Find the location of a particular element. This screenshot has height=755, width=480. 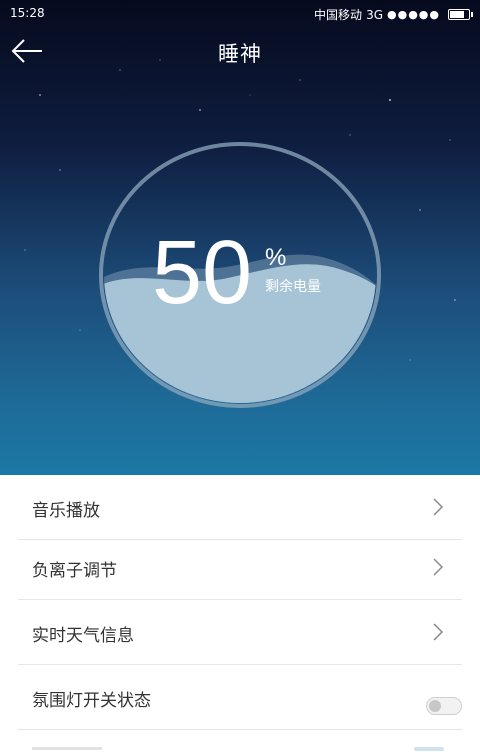

status-time: 15:28 is located at coordinates (27, 13).